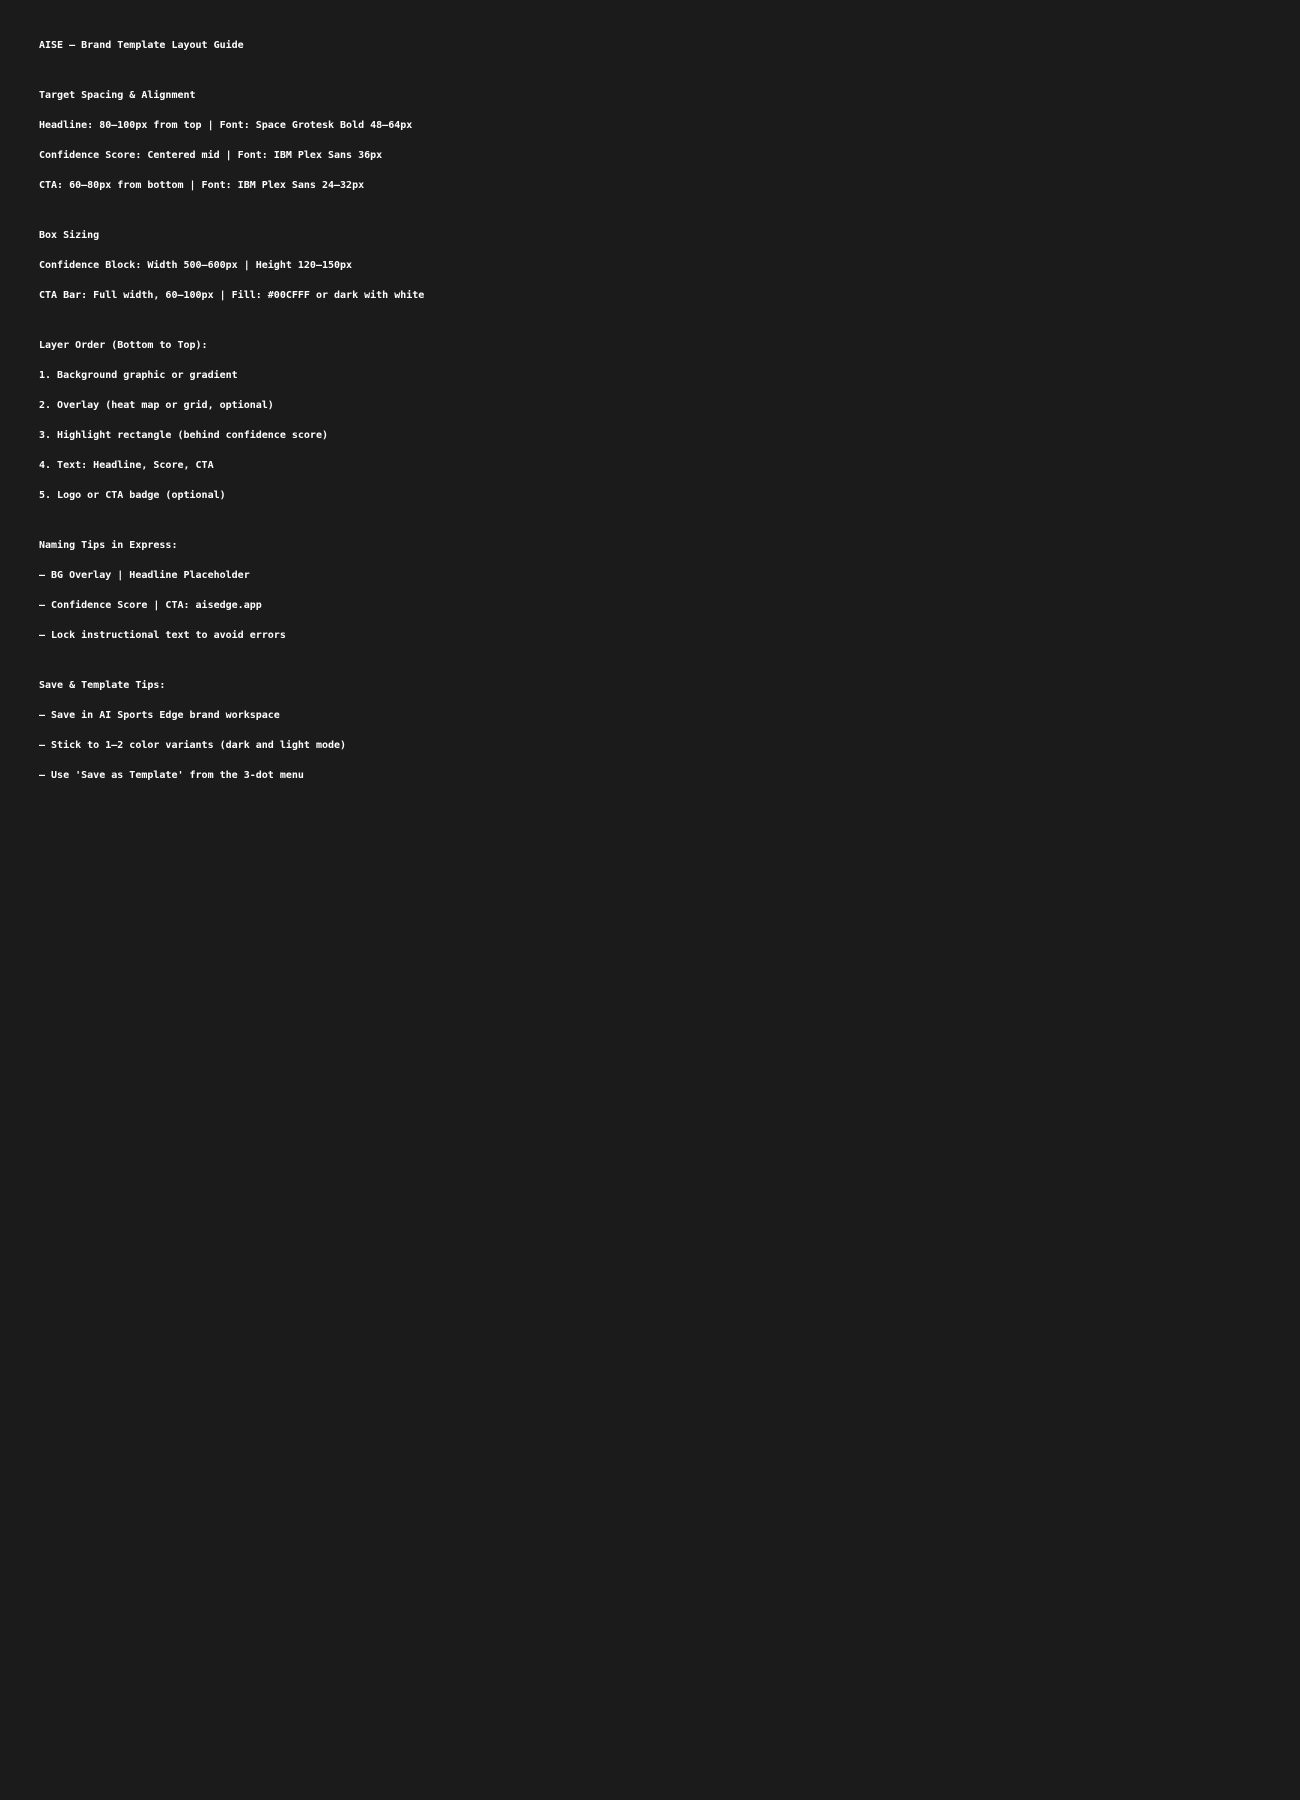  I want to click on layer-item-1: 1. Background graphic or gradient, so click(138, 375).